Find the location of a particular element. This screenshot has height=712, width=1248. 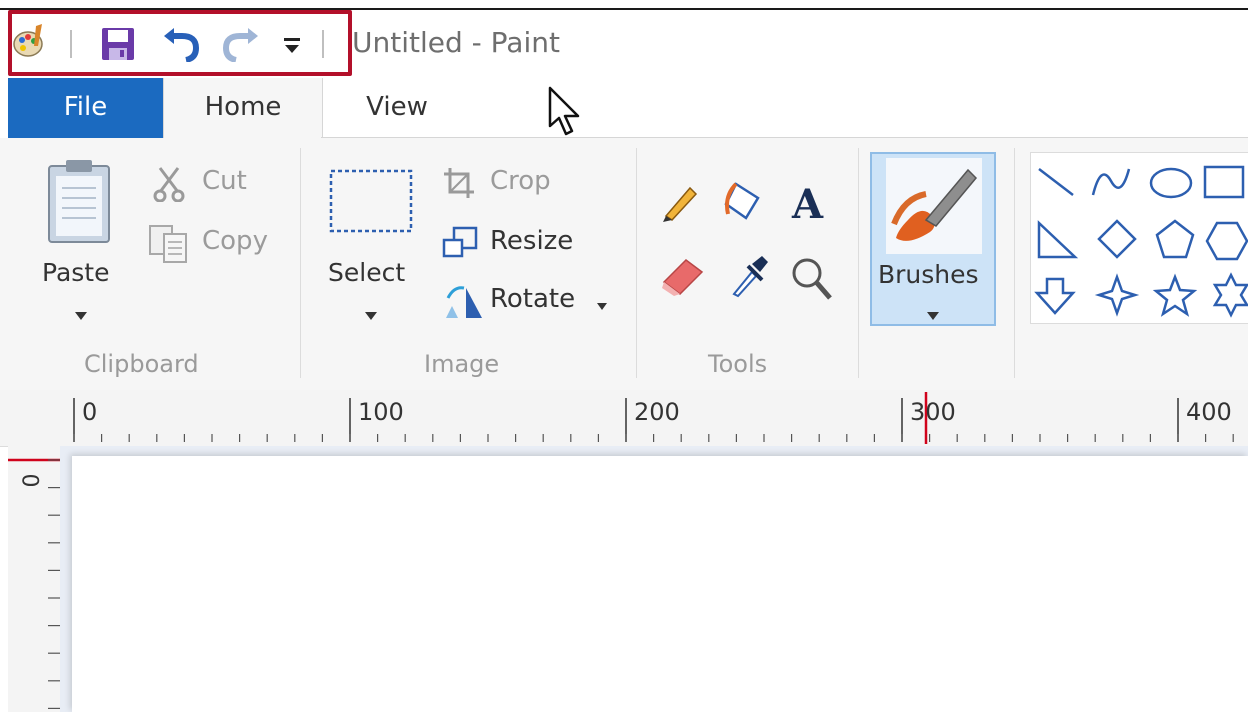

eraser-icon is located at coordinates (683, 278).